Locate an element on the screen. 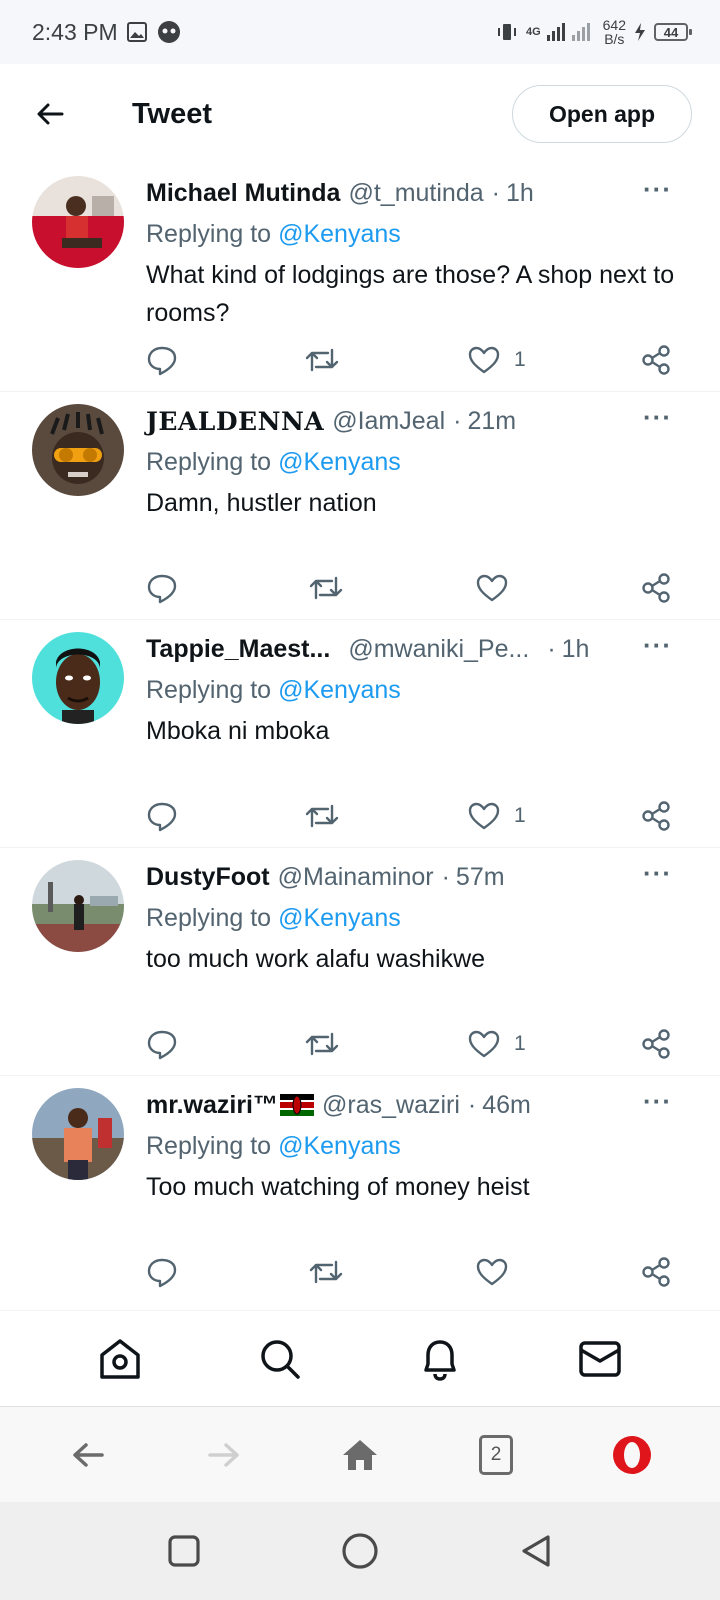 The image size is (720, 1600). charging-icon is located at coordinates (640, 32).